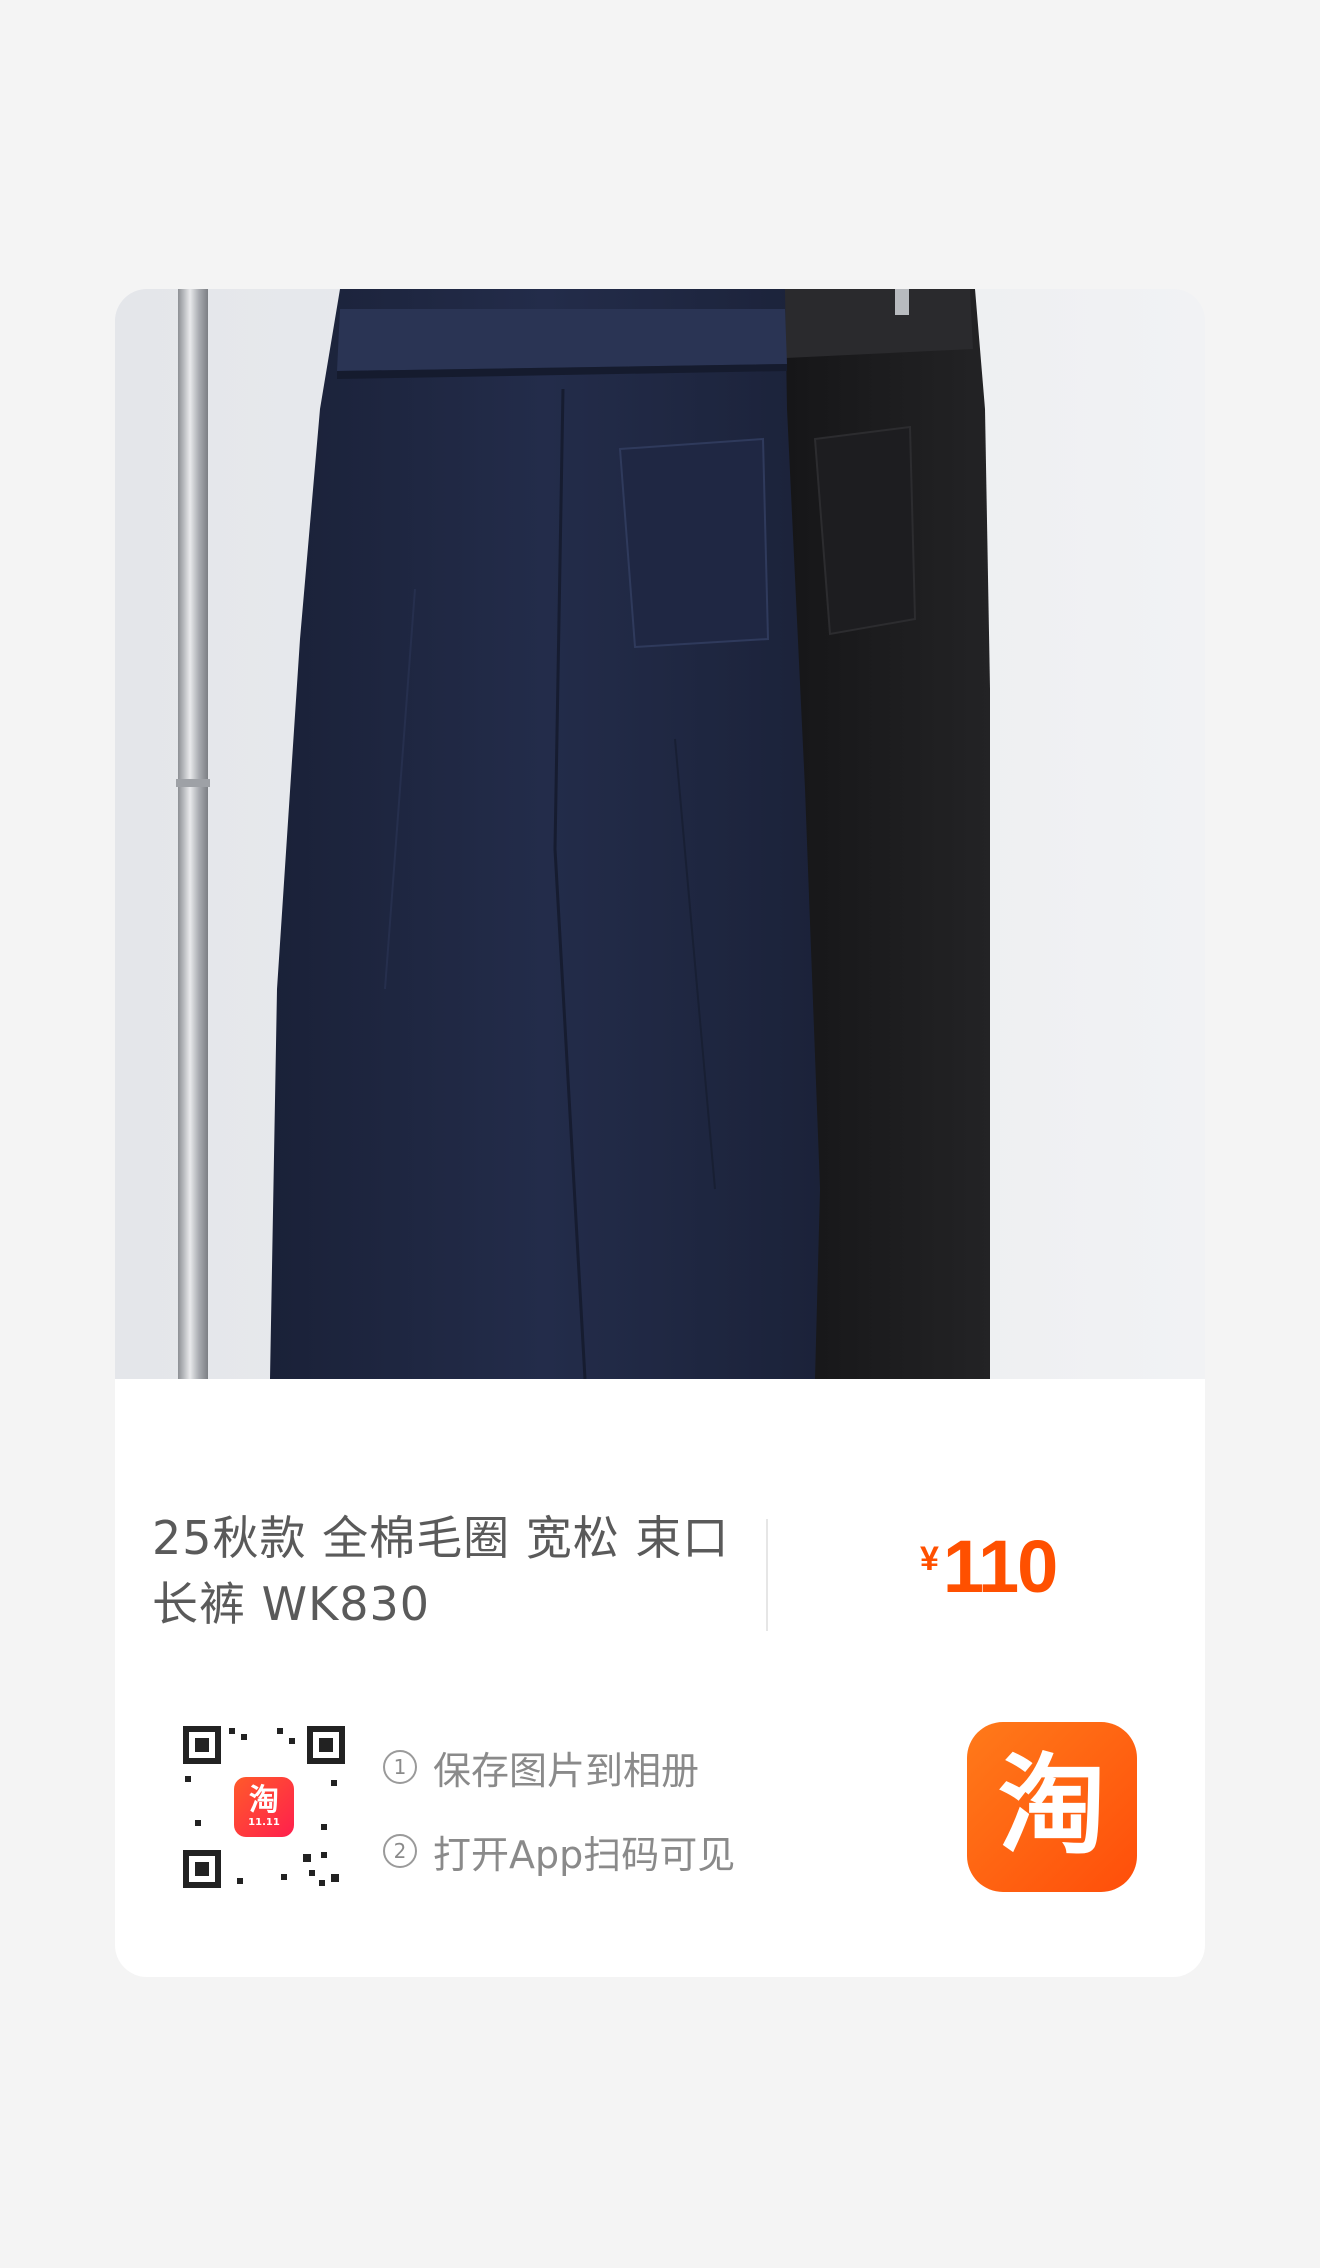 This screenshot has height=2268, width=1320. What do you see at coordinates (452, 1571) in the screenshot?
I see `product-title: 25秋款 全棉毛圈 宽松 束口长裤 WK830` at bounding box center [452, 1571].